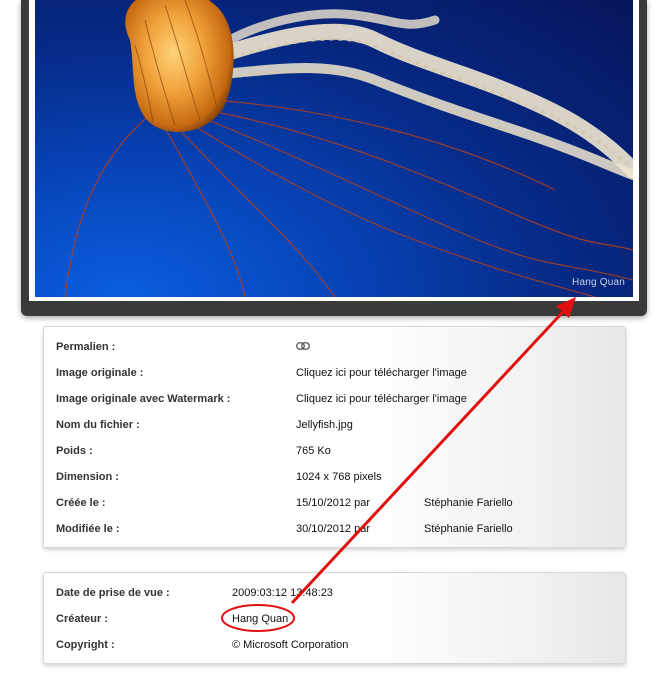  What do you see at coordinates (88, 529) in the screenshot?
I see `modified-label: Modifiée le :` at bounding box center [88, 529].